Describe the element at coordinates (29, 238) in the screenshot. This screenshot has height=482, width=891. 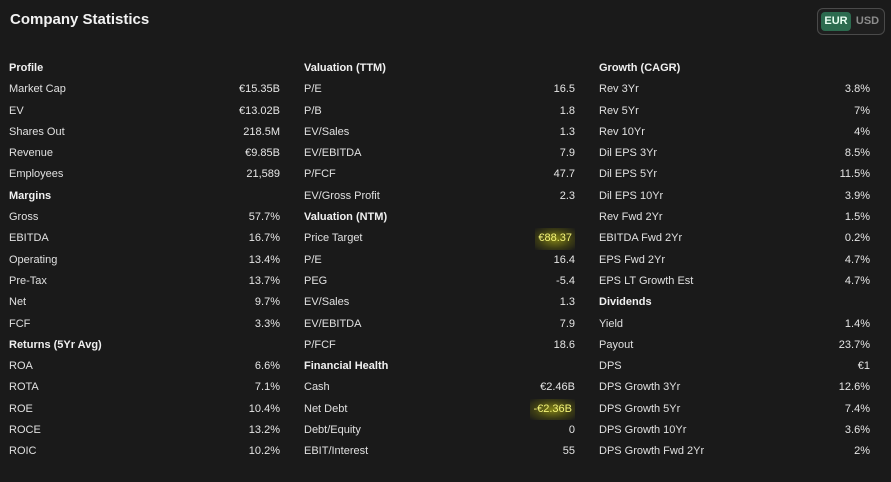
I see `stat-label: EBITDA` at that location.